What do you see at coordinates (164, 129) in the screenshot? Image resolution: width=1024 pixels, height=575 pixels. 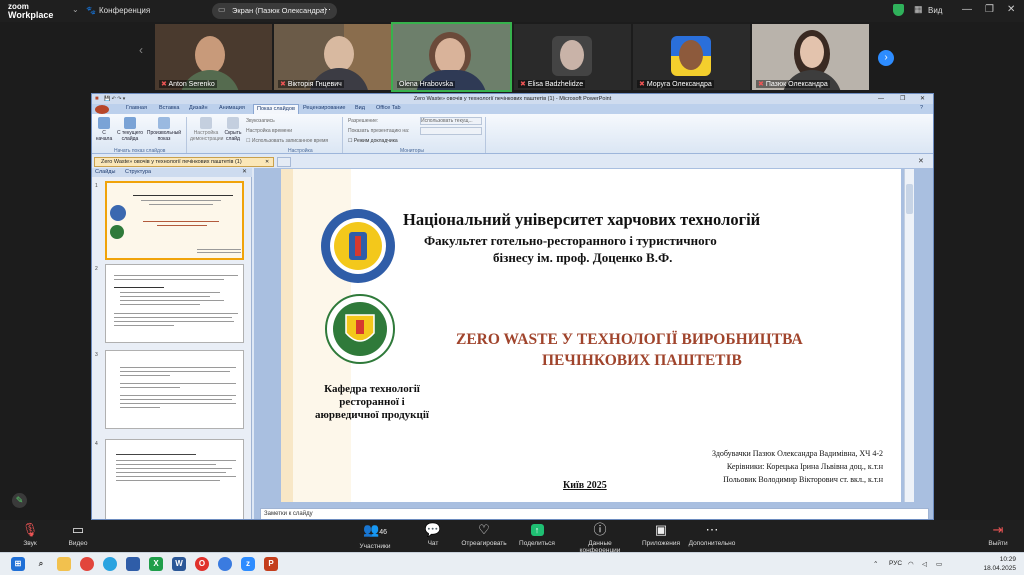 I see `custom-show-button: Произвольный показ` at bounding box center [164, 129].